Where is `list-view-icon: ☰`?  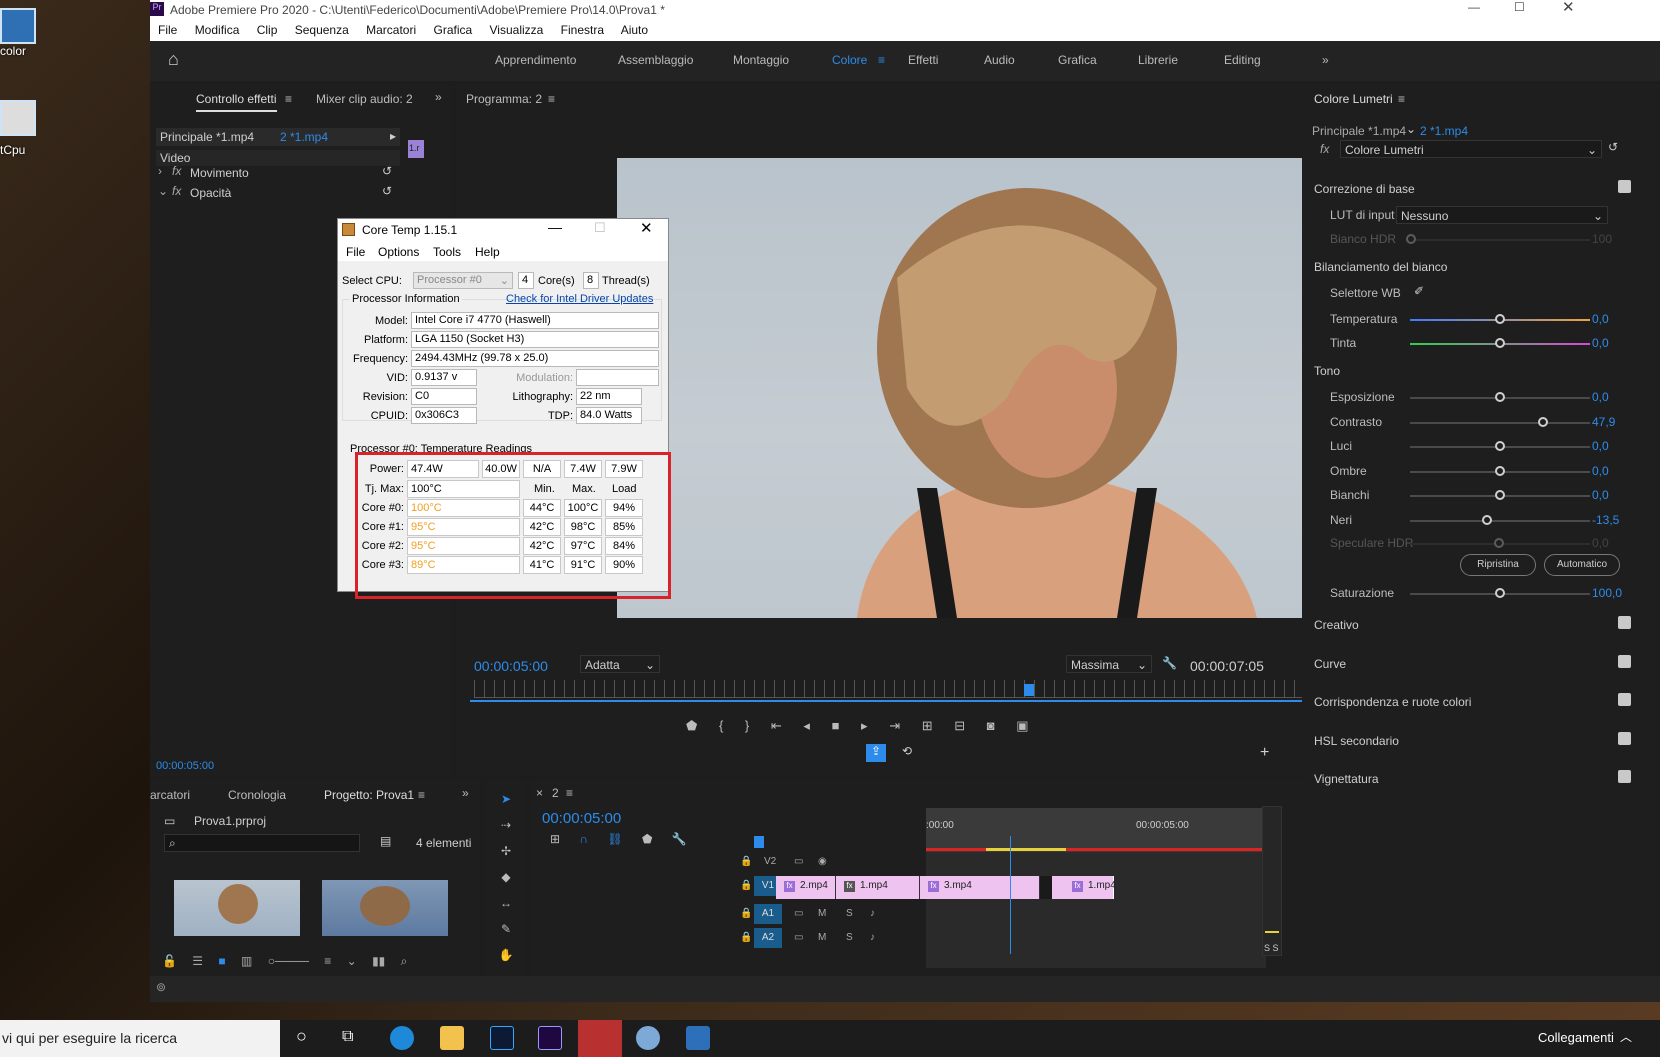
list-view-icon: ☰ is located at coordinates (197, 961).